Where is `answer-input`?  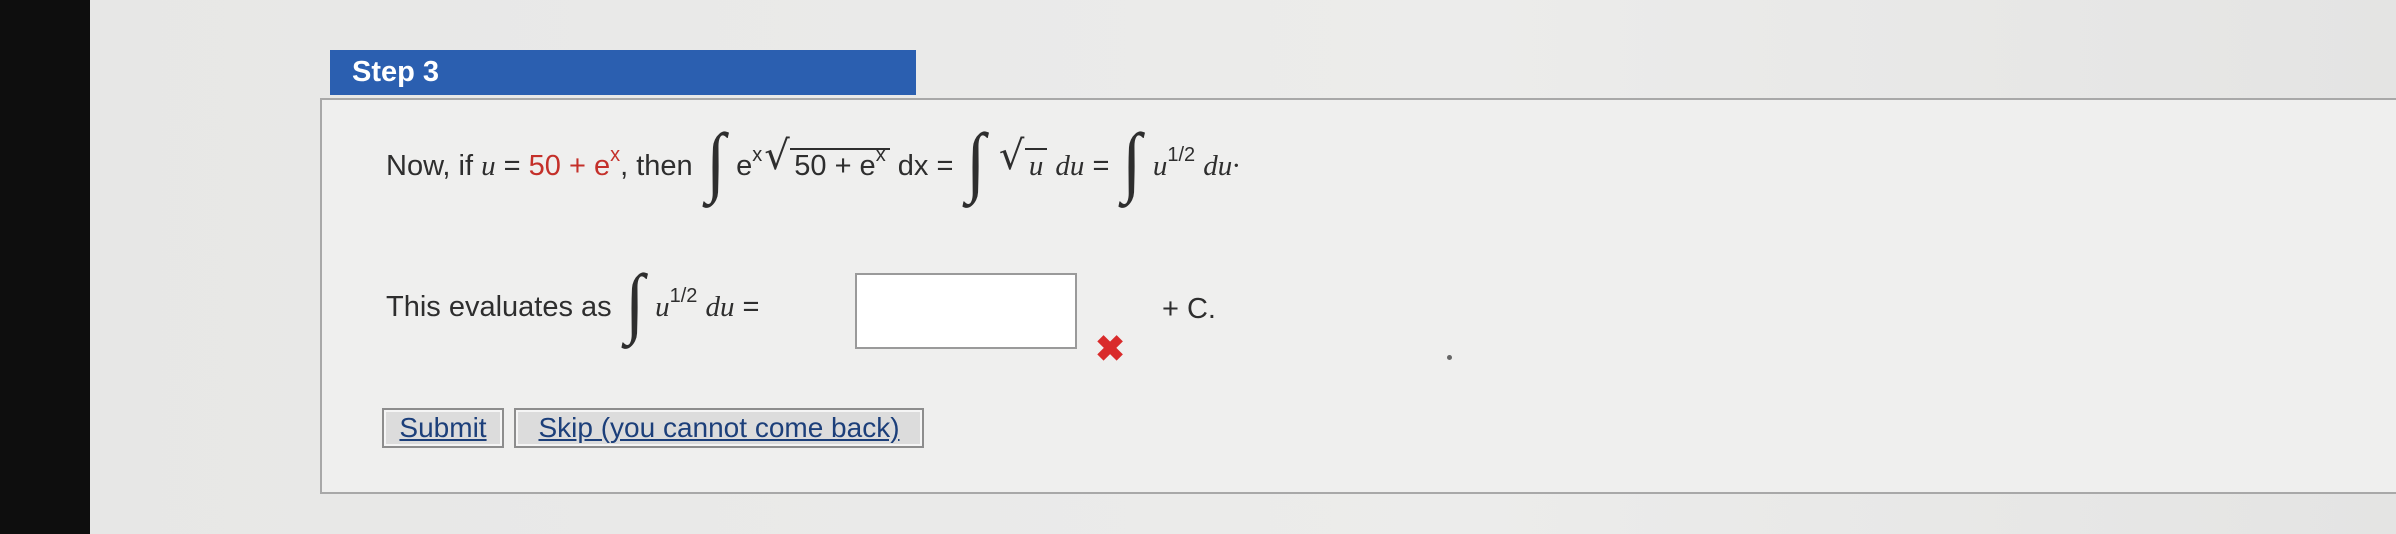
answer-input is located at coordinates (966, 311).